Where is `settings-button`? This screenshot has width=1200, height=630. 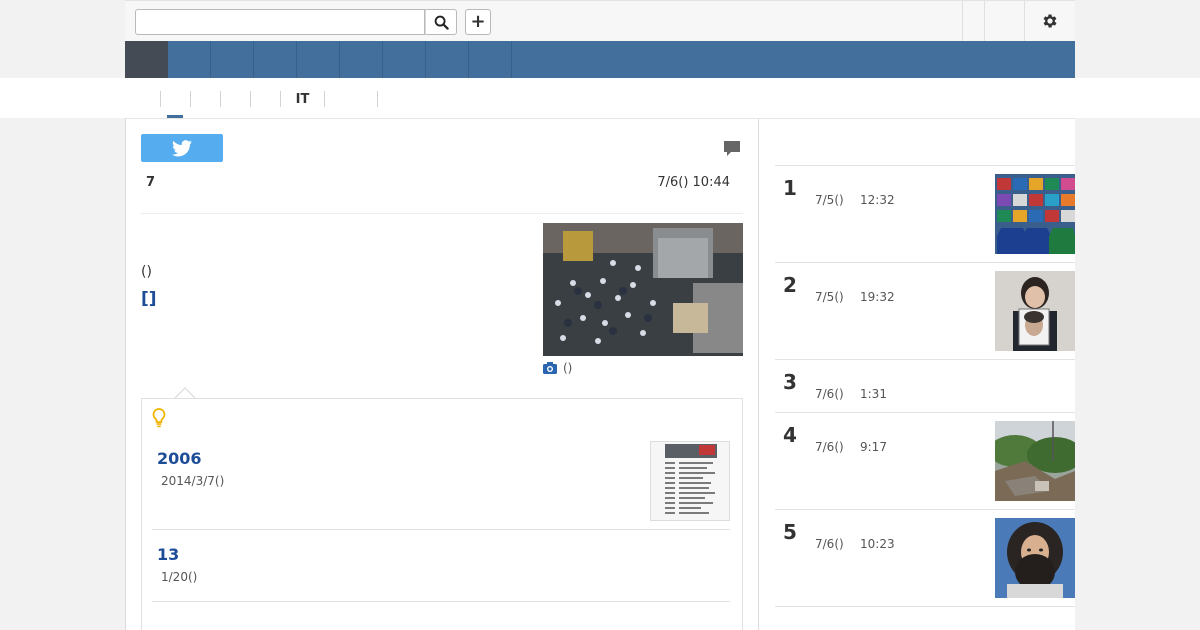
settings-button is located at coordinates (1049, 21).